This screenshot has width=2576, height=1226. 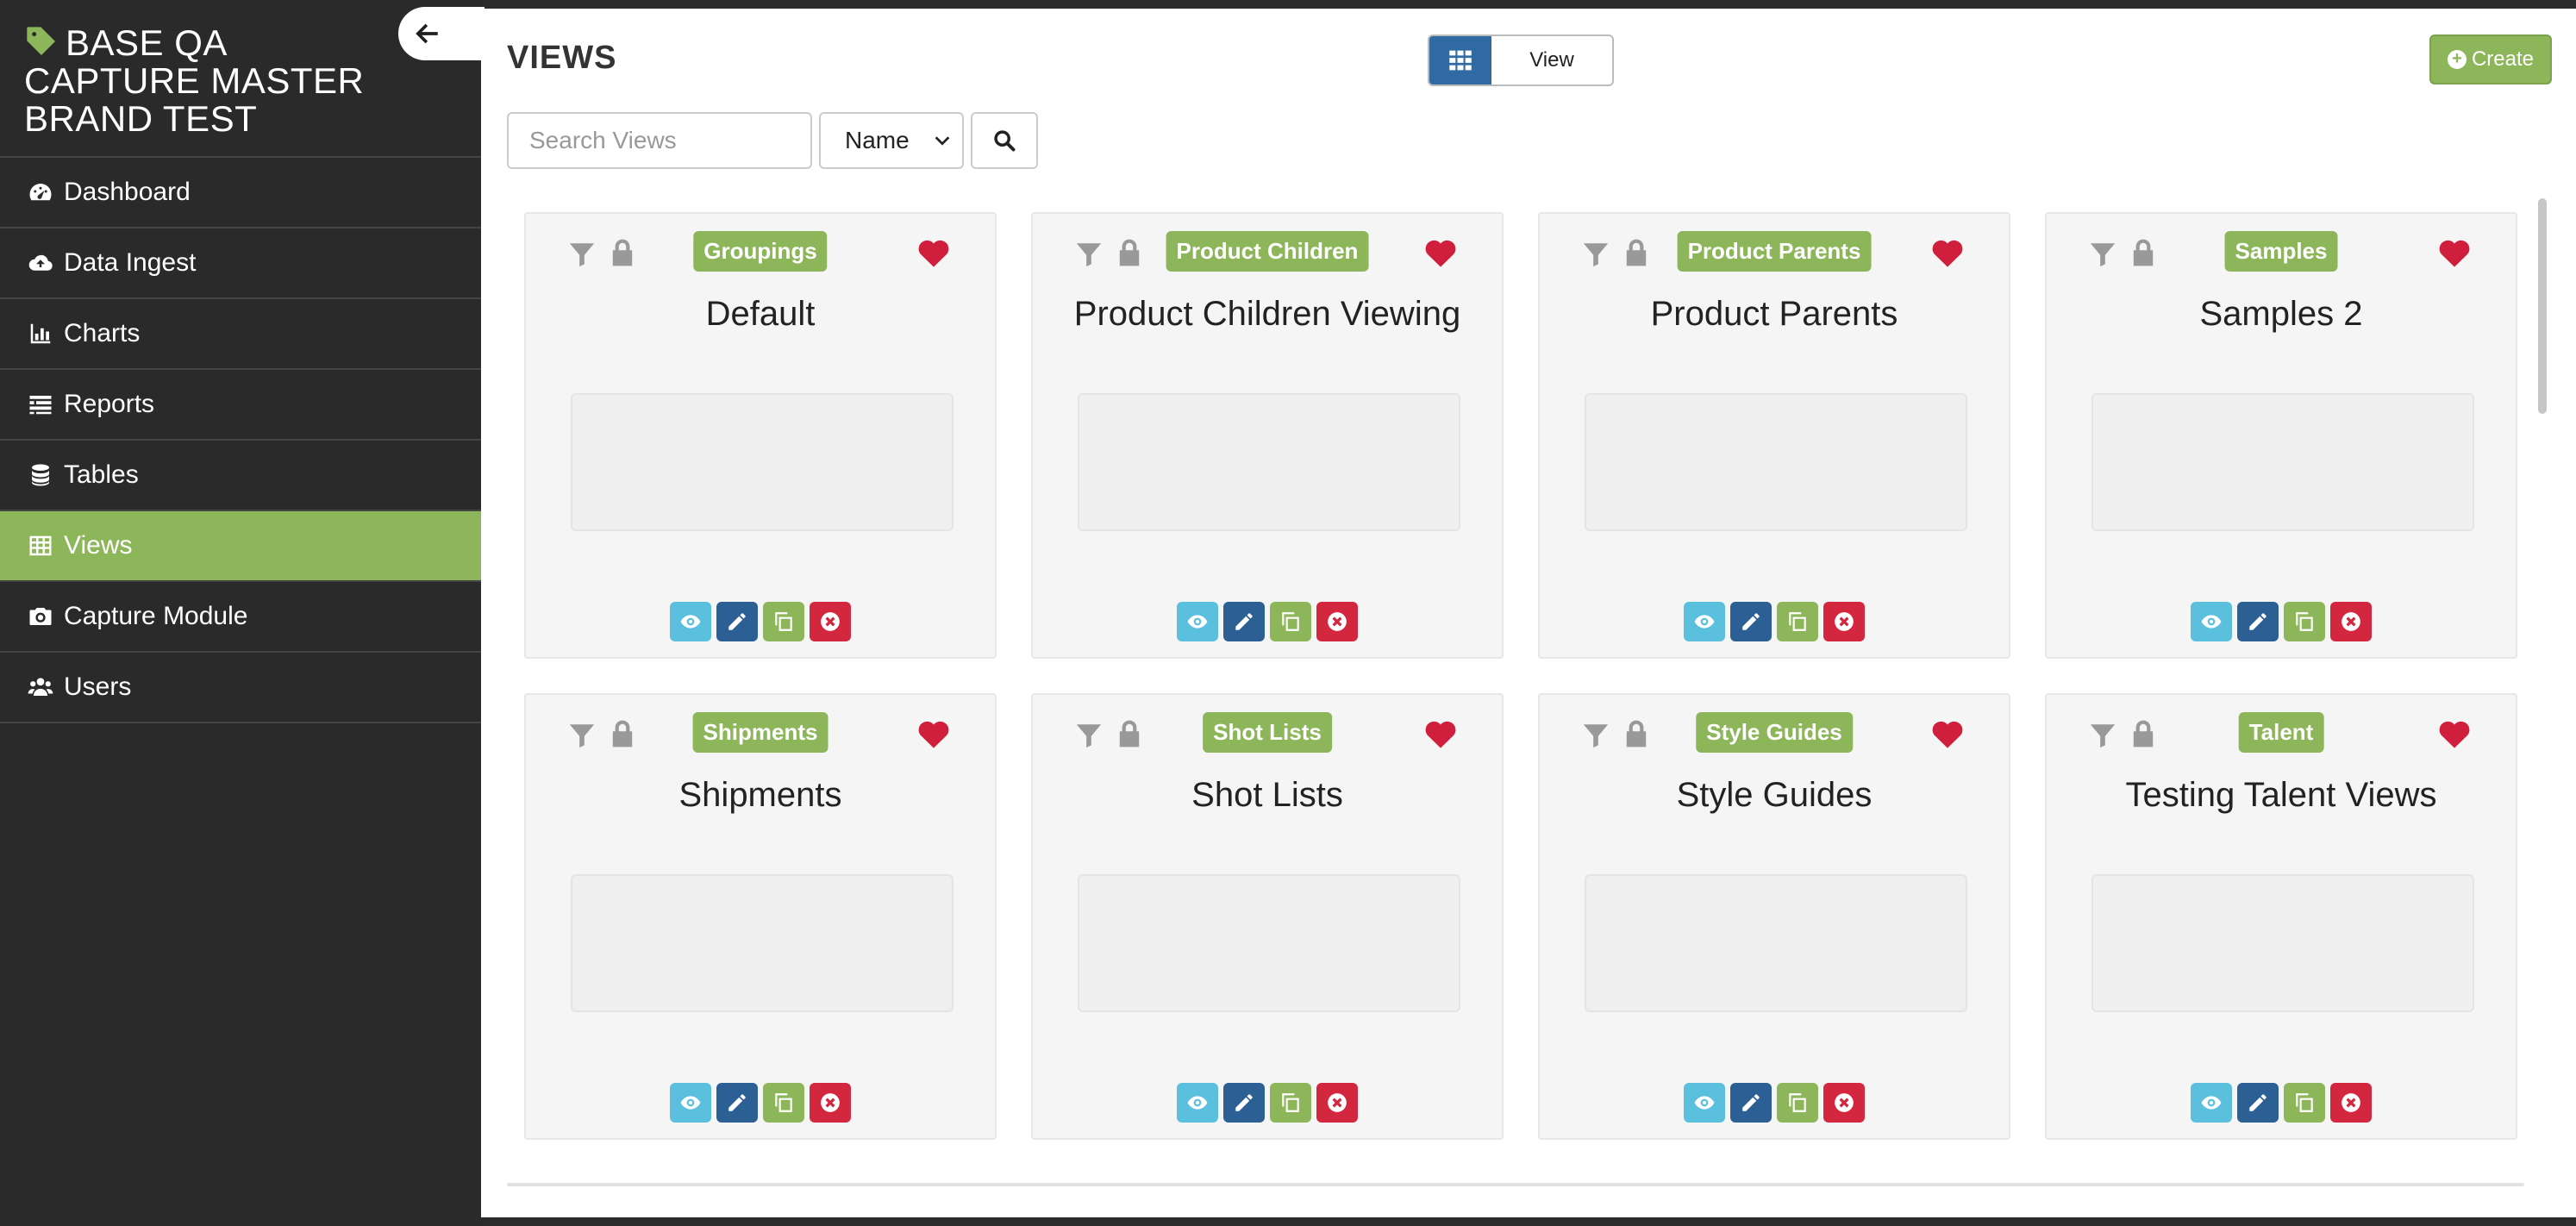 I want to click on users-icon, so click(x=40, y=687).